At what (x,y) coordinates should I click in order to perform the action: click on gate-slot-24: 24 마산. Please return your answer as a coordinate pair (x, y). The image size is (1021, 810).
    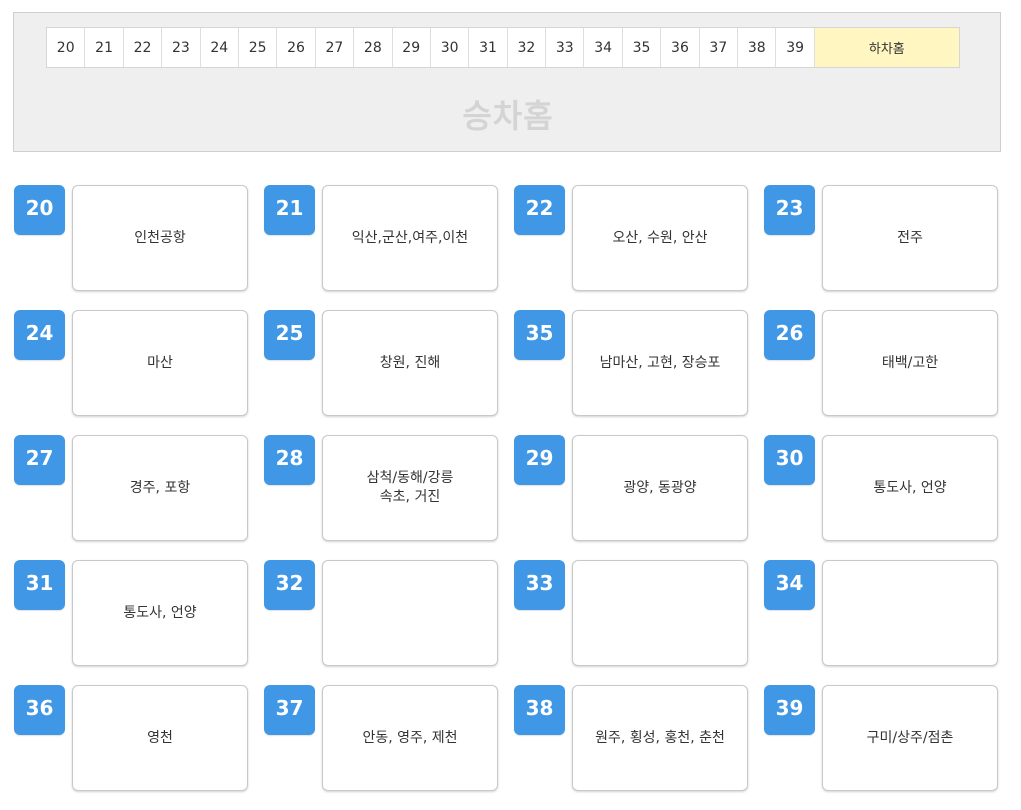
    Looking at the image, I should click on (138, 372).